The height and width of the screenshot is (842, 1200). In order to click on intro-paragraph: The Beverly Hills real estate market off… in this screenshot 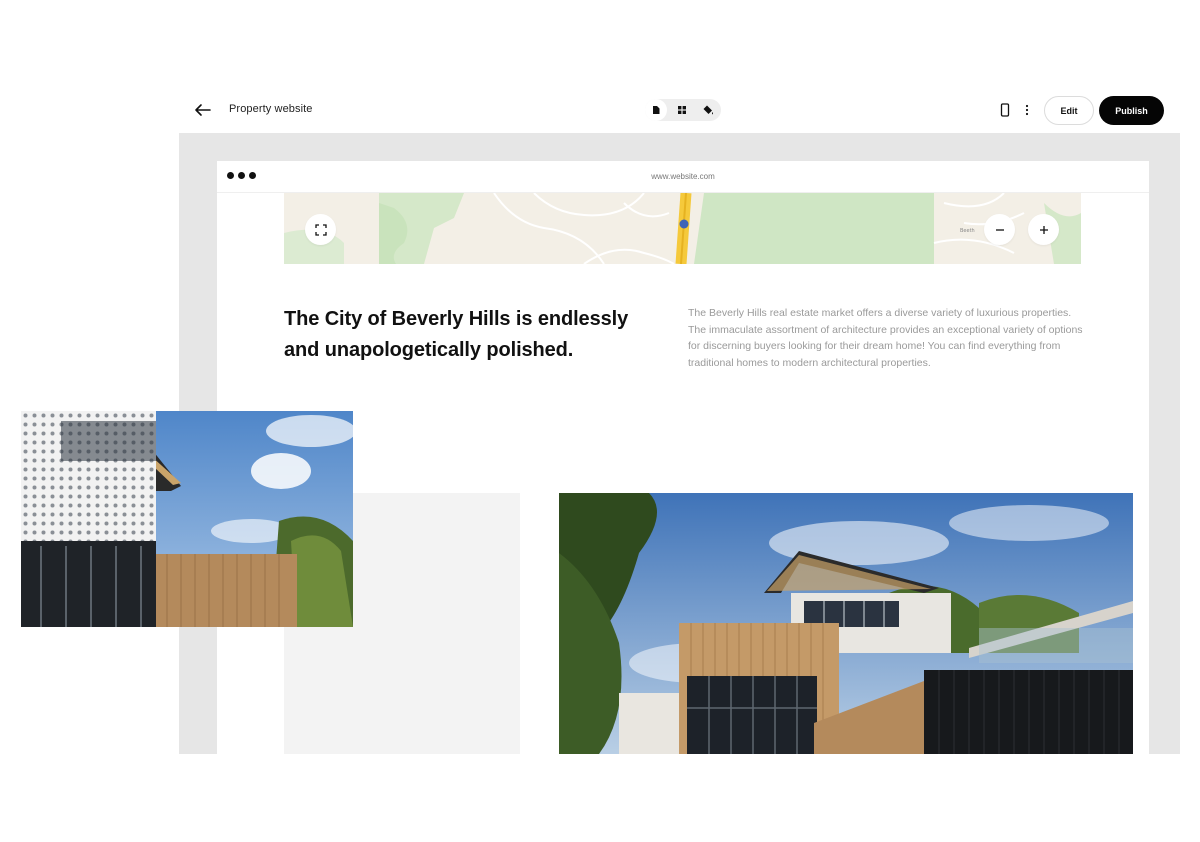, I will do `click(885, 338)`.